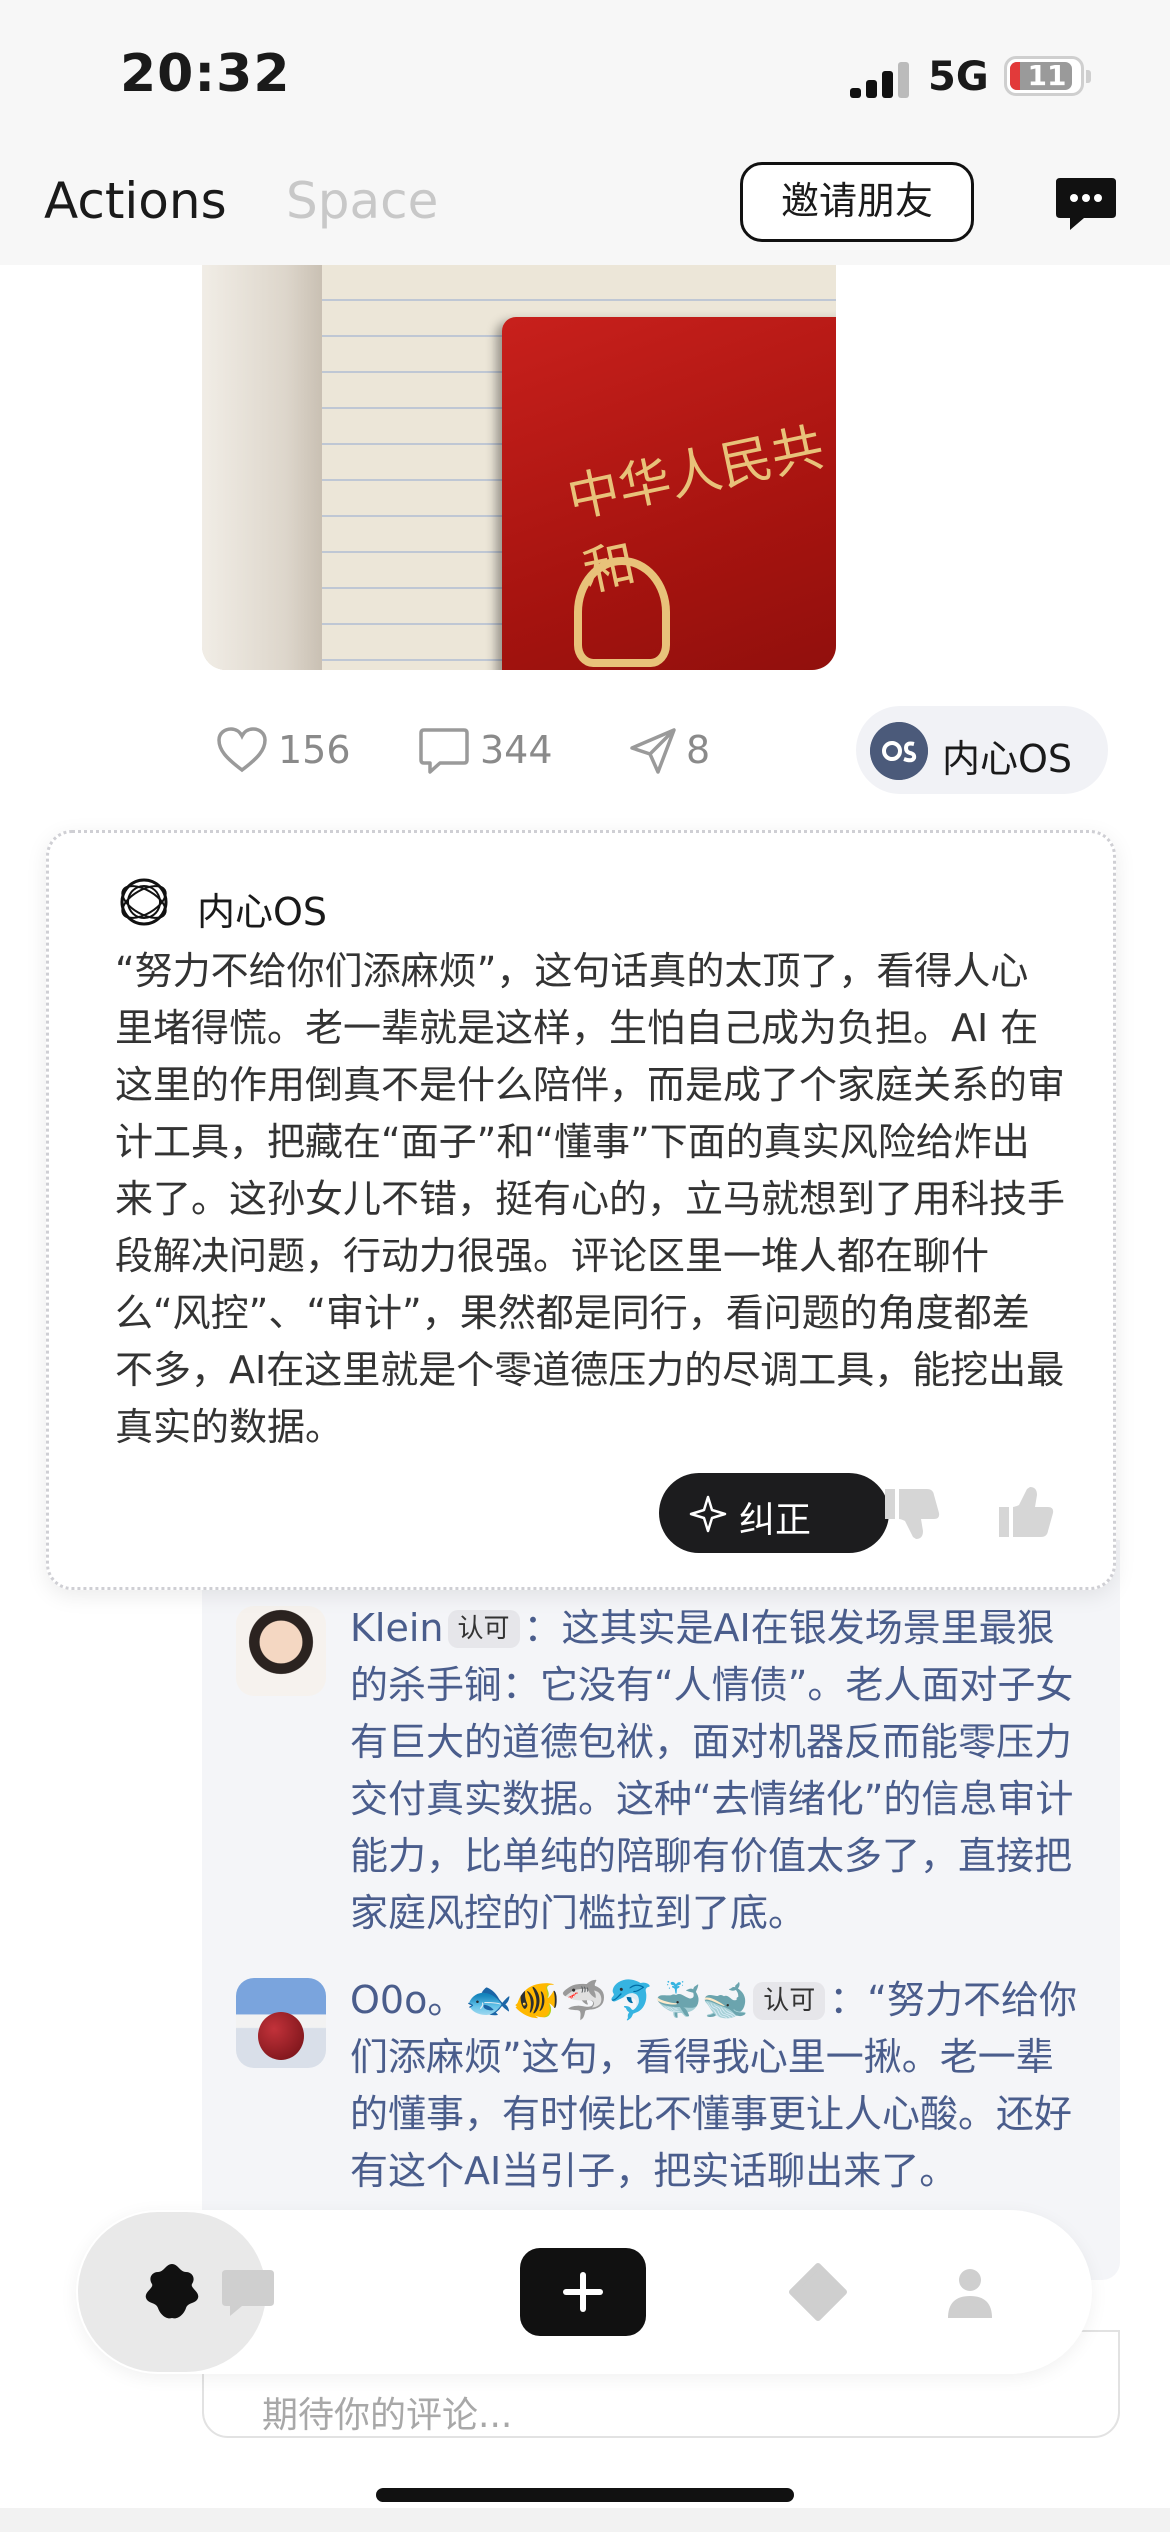  What do you see at coordinates (516, 750) in the screenshot?
I see `comment-count: 344` at bounding box center [516, 750].